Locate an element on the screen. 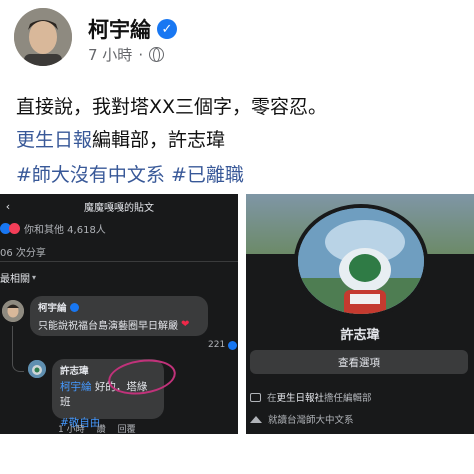  education-info-text: 就讀台灣師大中文系 is located at coordinates (311, 420).